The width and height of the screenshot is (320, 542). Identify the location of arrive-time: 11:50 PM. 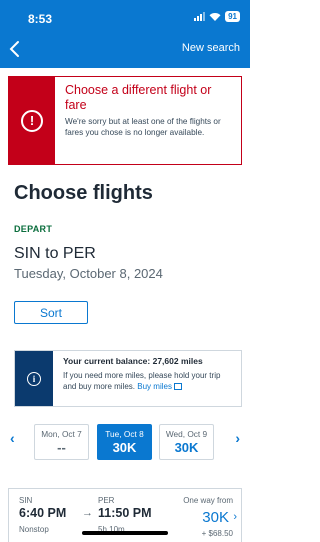
(125, 513).